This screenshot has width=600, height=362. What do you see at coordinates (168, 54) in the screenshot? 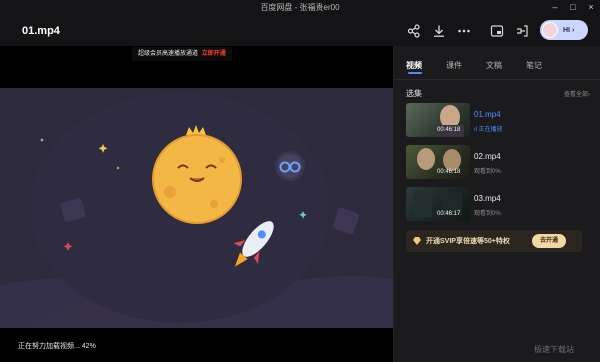
I see `vip-banner-text: 超级会员高速播放通道` at bounding box center [168, 54].